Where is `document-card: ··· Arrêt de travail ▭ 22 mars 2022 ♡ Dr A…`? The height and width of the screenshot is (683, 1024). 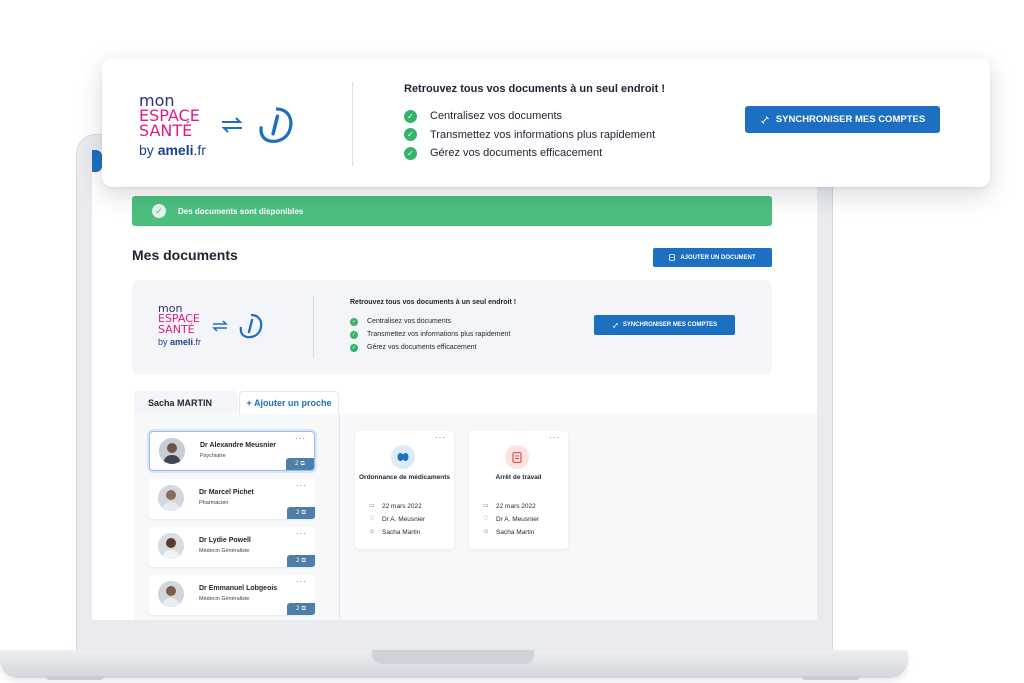 document-card: ··· Arrêt de travail ▭ 22 mars 2022 ♡ Dr A… is located at coordinates (518, 490).